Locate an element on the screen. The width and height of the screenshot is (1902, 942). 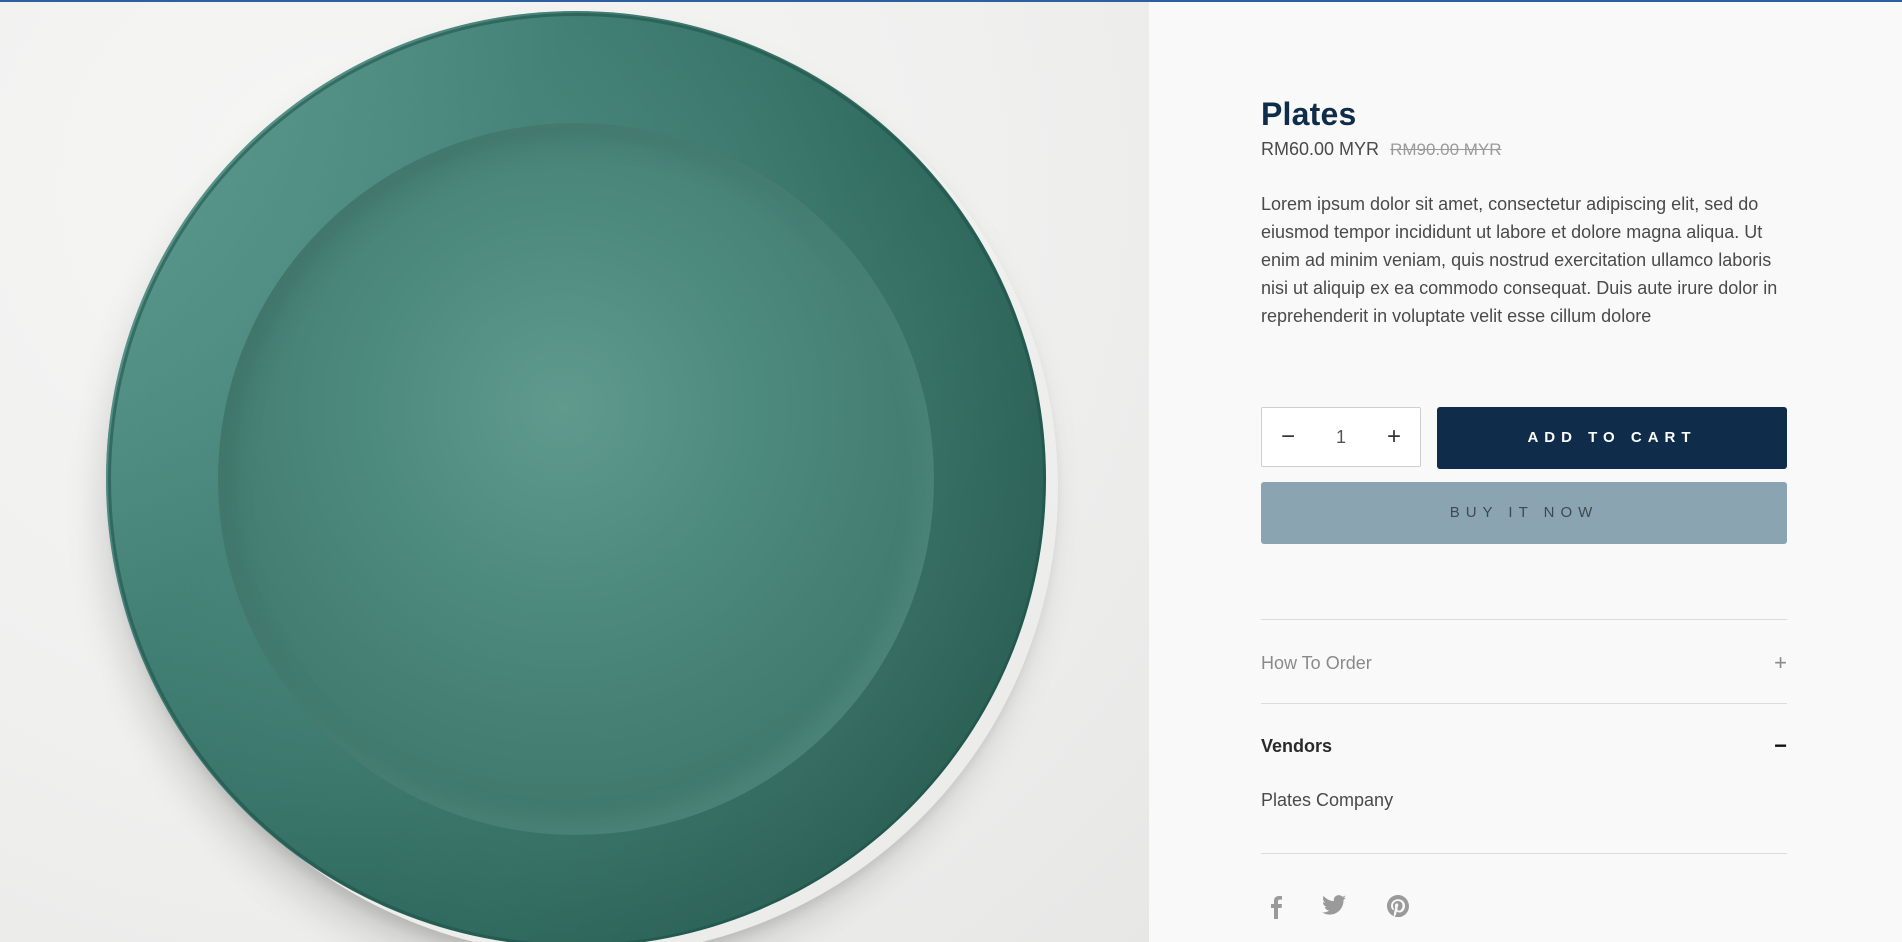
minus-icon: − is located at coordinates (1780, 745).